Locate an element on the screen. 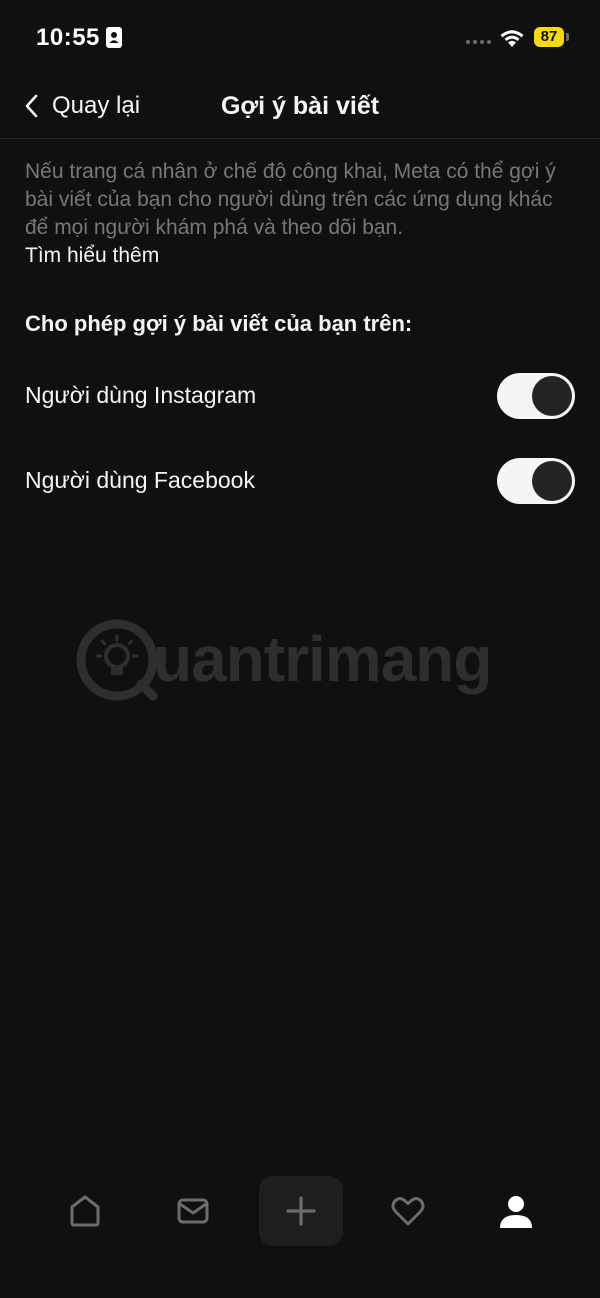 Image resolution: width=600 pixels, height=1298 pixels. inbox-icon is located at coordinates (193, 1211).